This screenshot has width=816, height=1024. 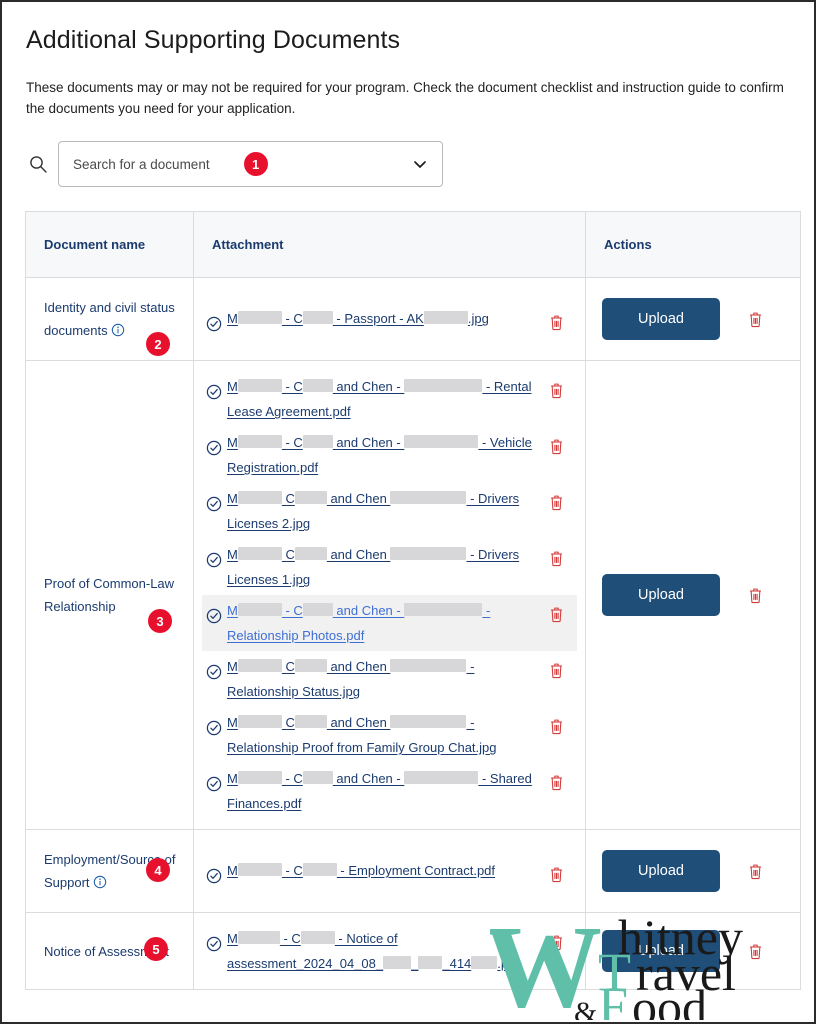 What do you see at coordinates (383, 318) in the screenshot?
I see `attachment-link: M - C - Passport - AK .jpg` at bounding box center [383, 318].